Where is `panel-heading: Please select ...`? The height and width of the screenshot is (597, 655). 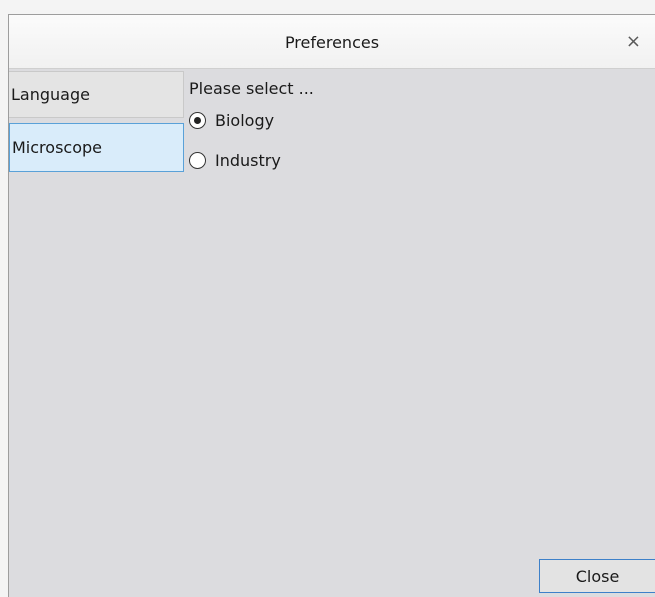 panel-heading: Please select ... is located at coordinates (251, 88).